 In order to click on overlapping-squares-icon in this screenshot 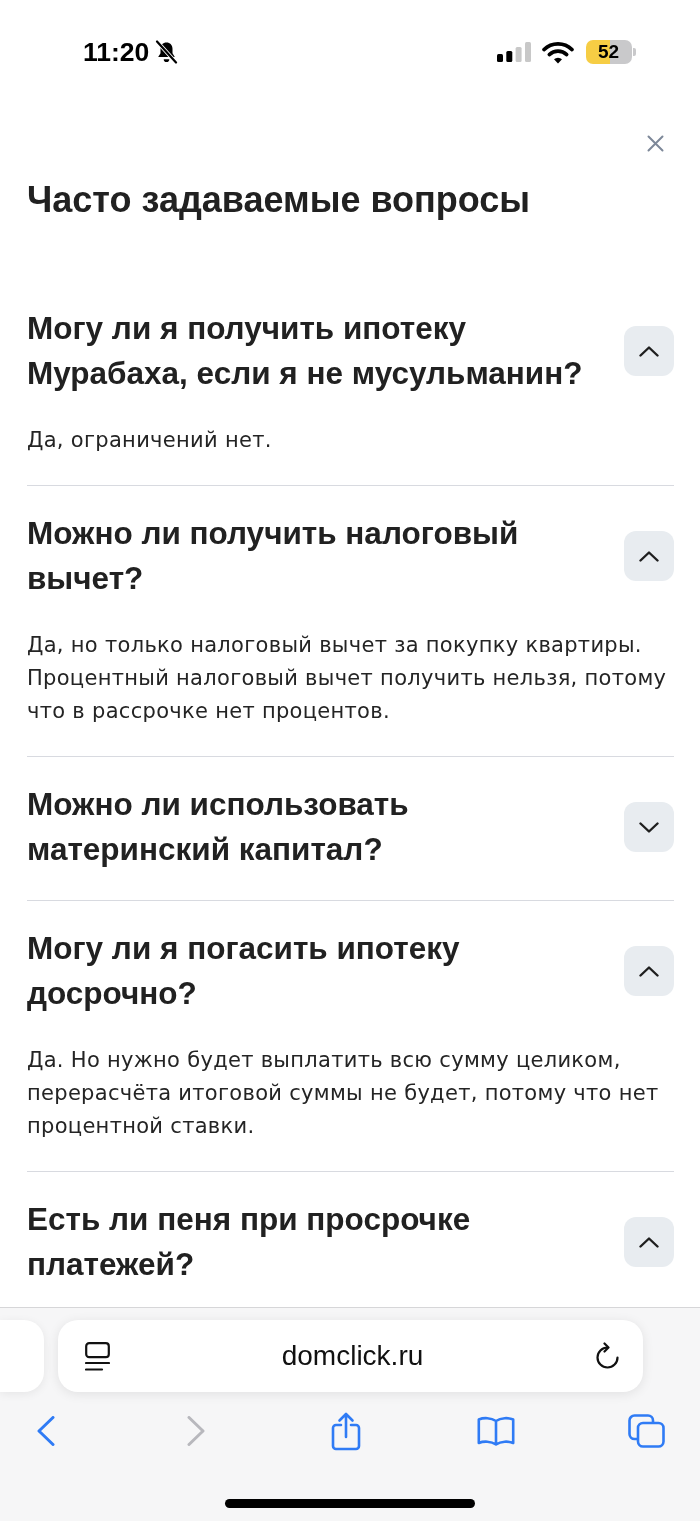, I will do `click(646, 1431)`.